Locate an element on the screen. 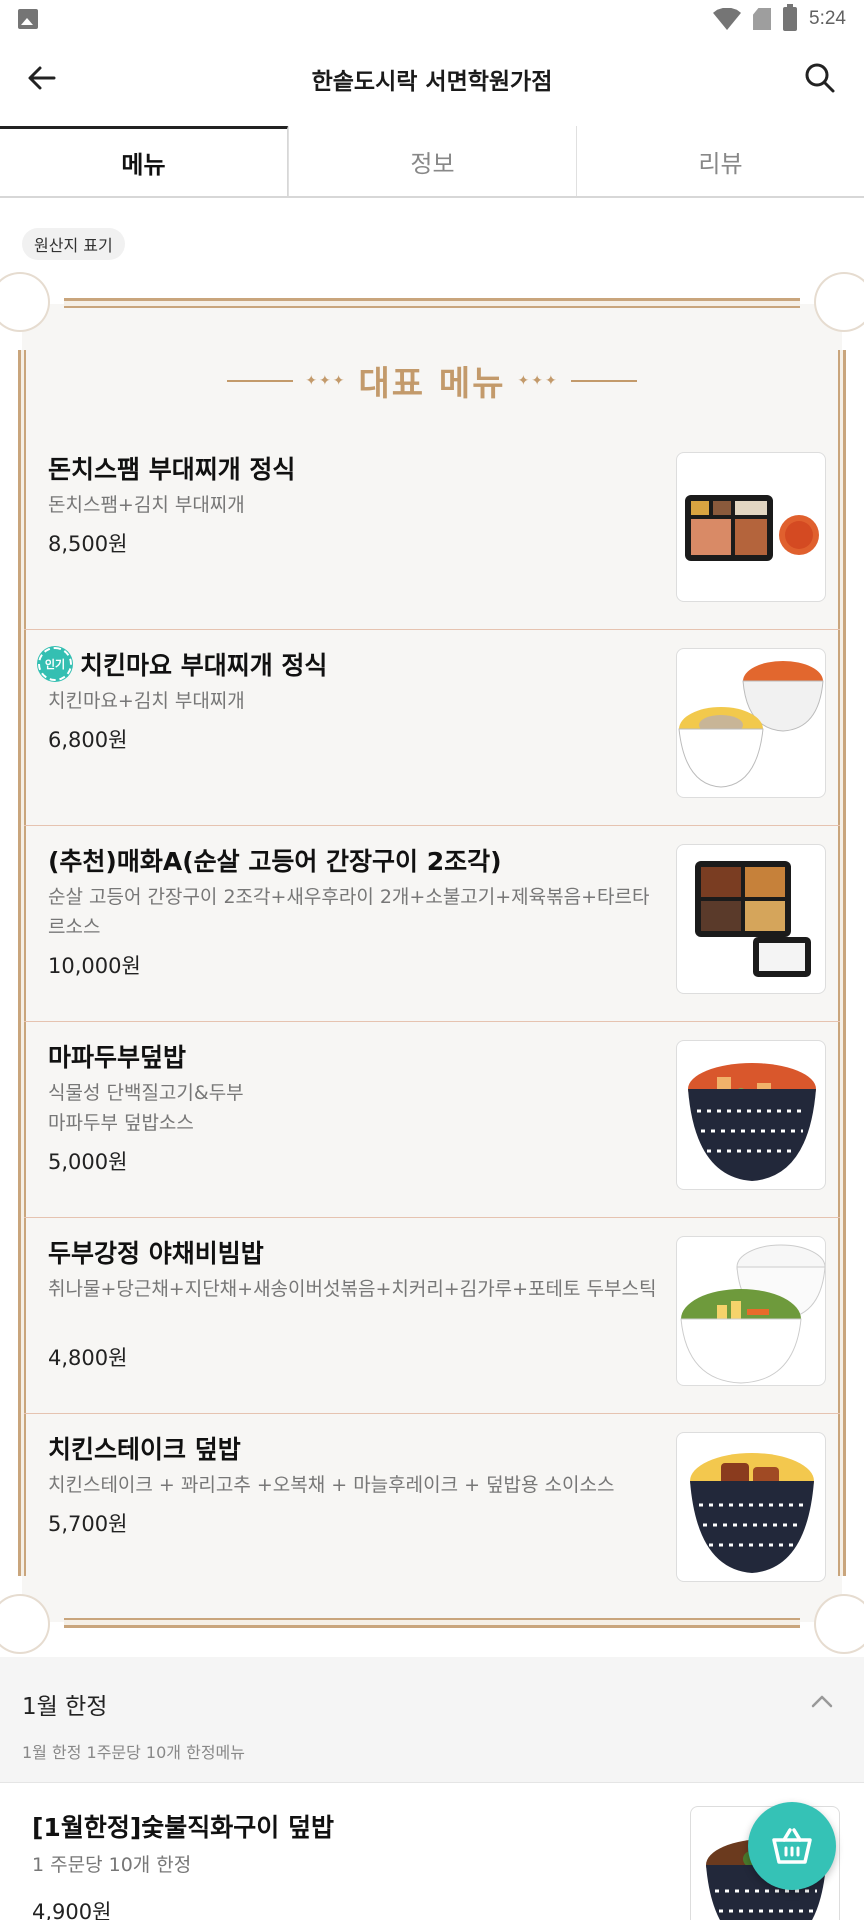 This screenshot has width=864, height=1920. menu-item-name: 두부강정 야채비빔밥 is located at coordinates (156, 1252).